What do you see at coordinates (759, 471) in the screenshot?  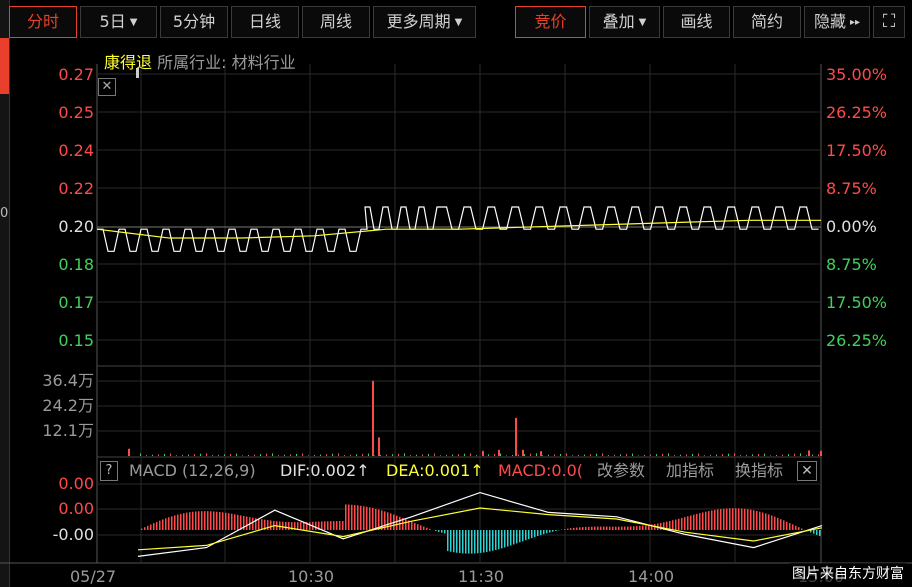 I see `switch-indicator-button: 换指标` at bounding box center [759, 471].